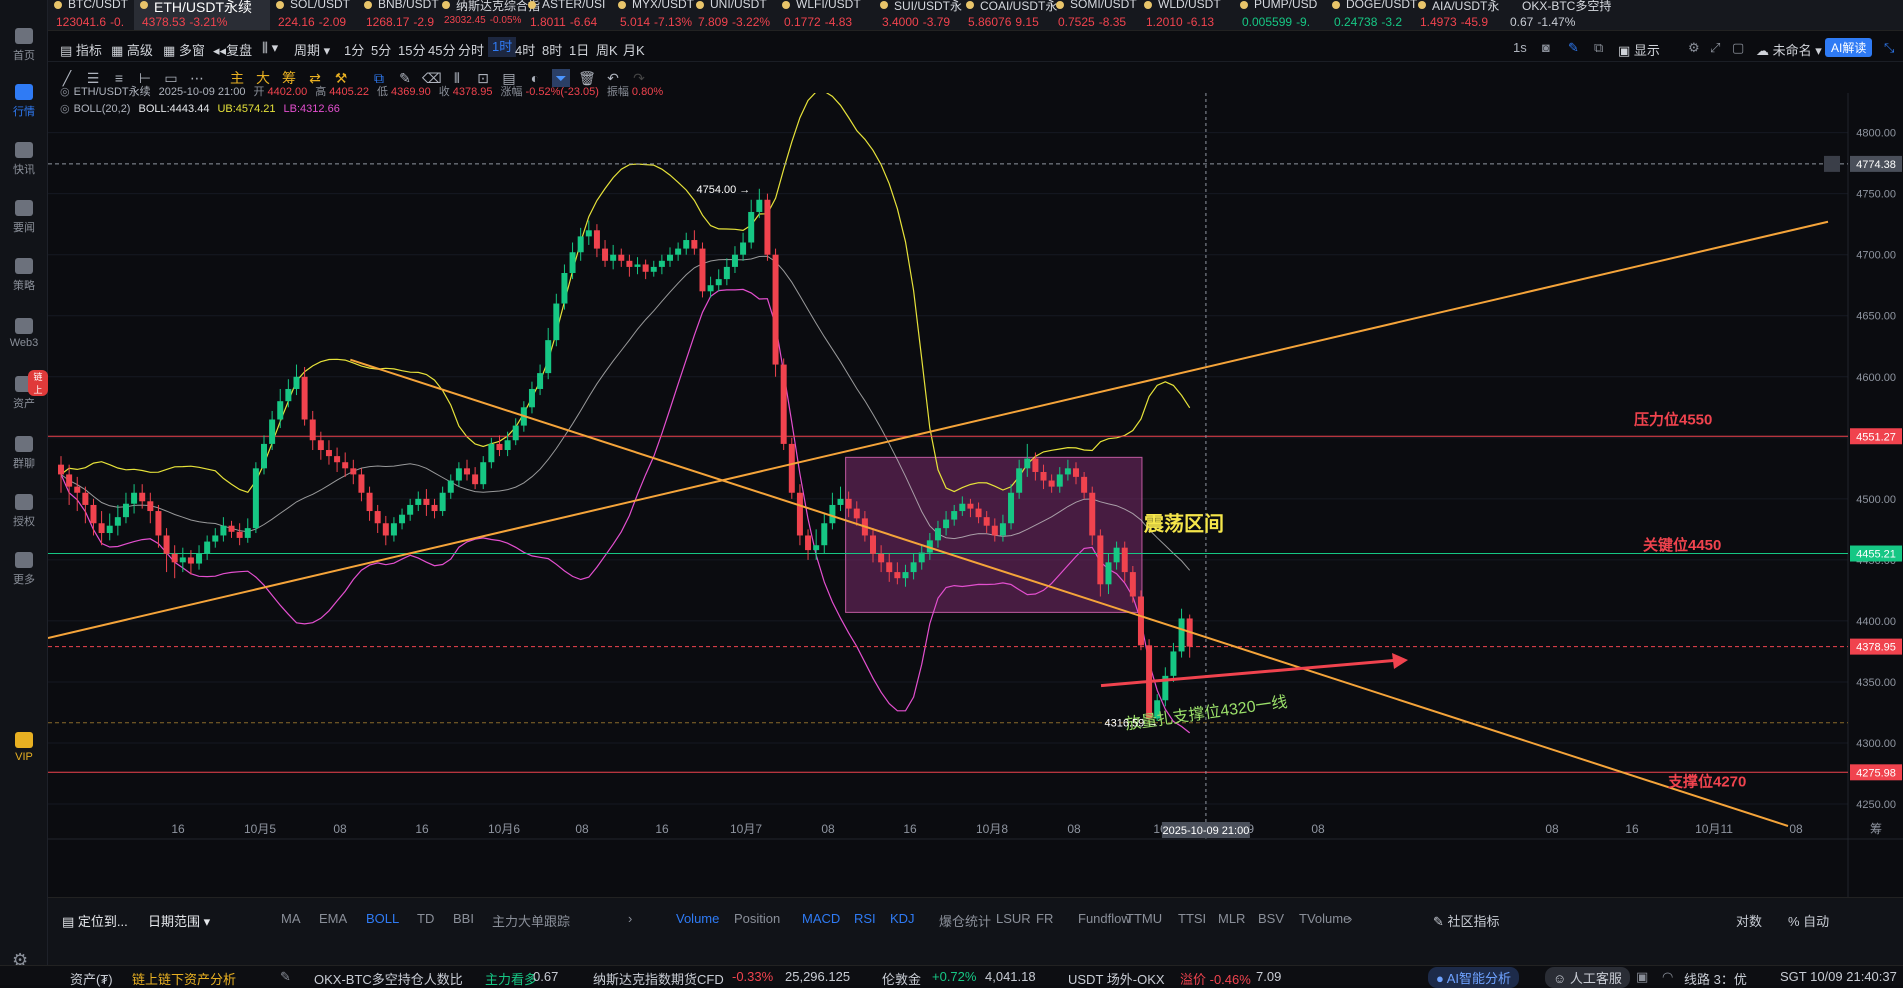  What do you see at coordinates (471, 49) in the screenshot?
I see `interval-4: 分时` at bounding box center [471, 49].